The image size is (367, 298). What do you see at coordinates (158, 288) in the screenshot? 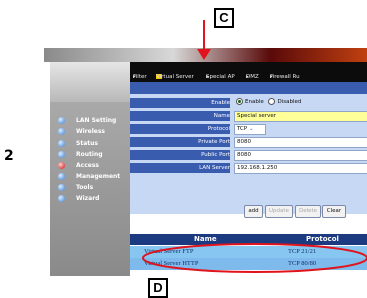
I see `callout-label-d: D` at bounding box center [158, 288].